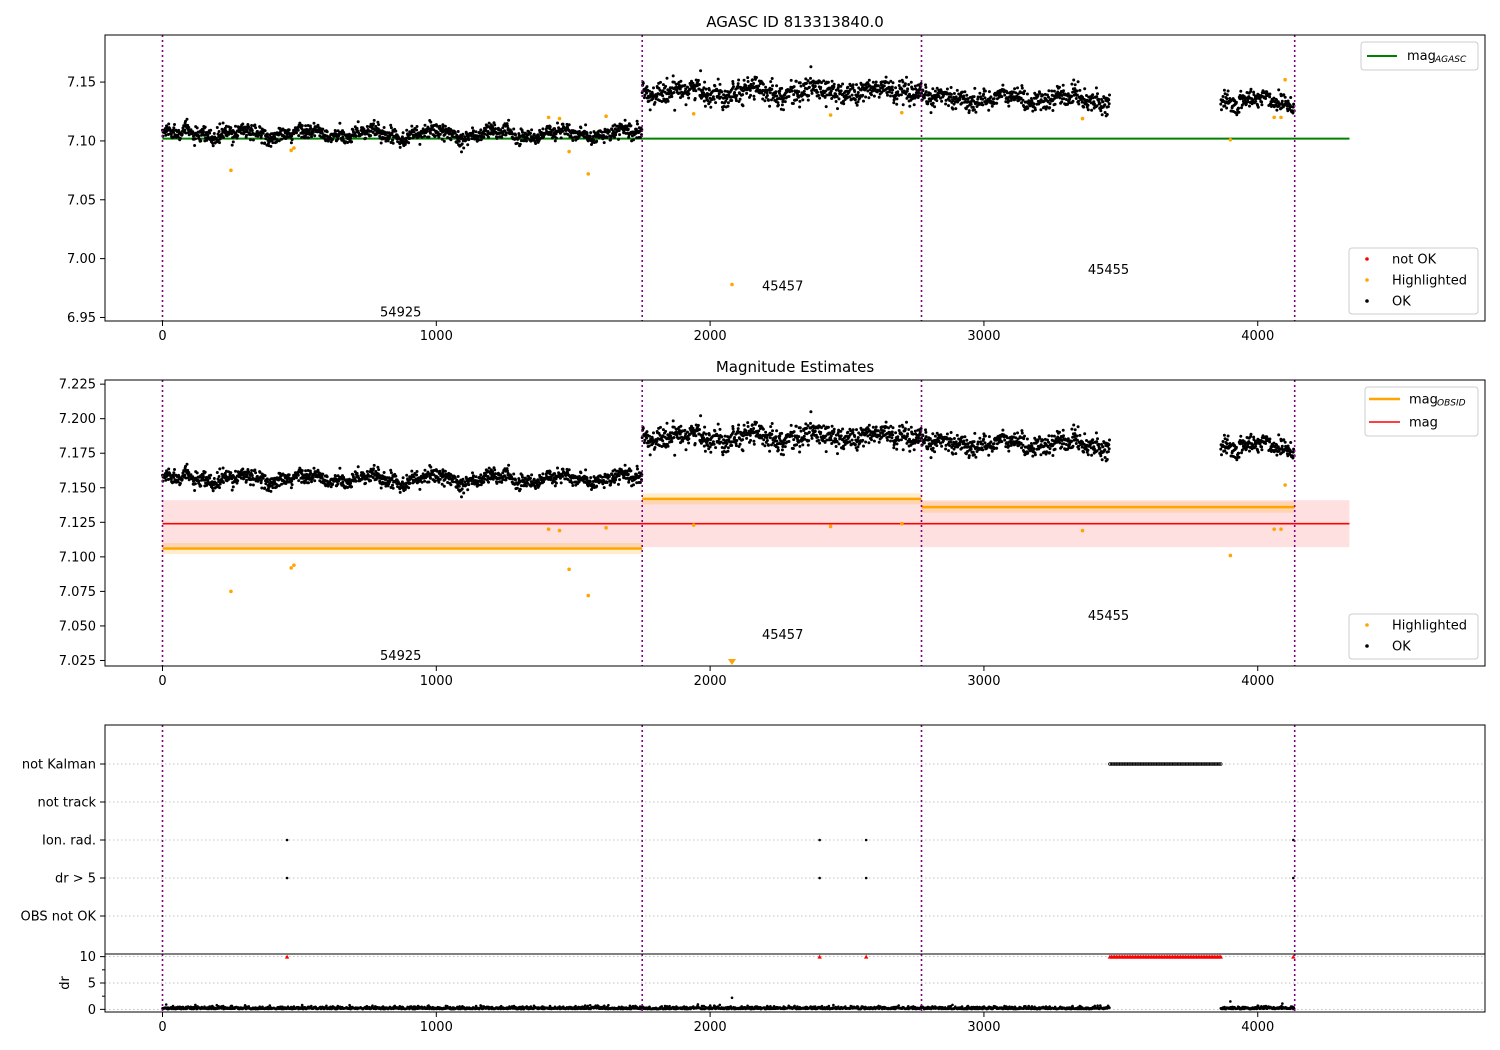 This screenshot has width=1500, height=1050. What do you see at coordinates (983, 336) in the screenshot?
I see `x-tick-label: 3000` at bounding box center [983, 336].